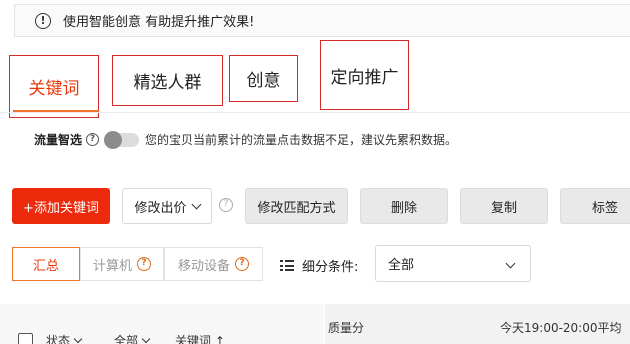 The width and height of the screenshot is (630, 344). What do you see at coordinates (330, 267) in the screenshot?
I see `filter-label: 细分条件:` at bounding box center [330, 267].